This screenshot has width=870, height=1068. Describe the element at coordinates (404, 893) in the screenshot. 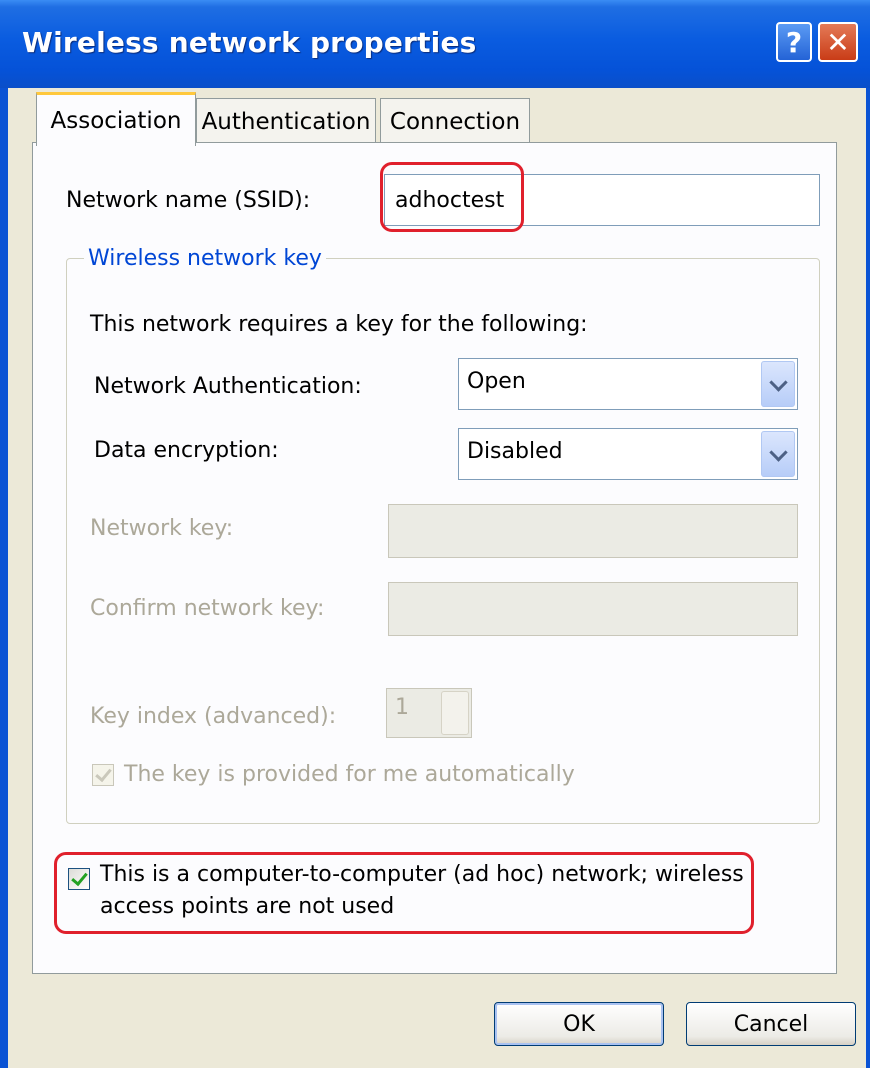

I see `adhoc-highlight` at that location.